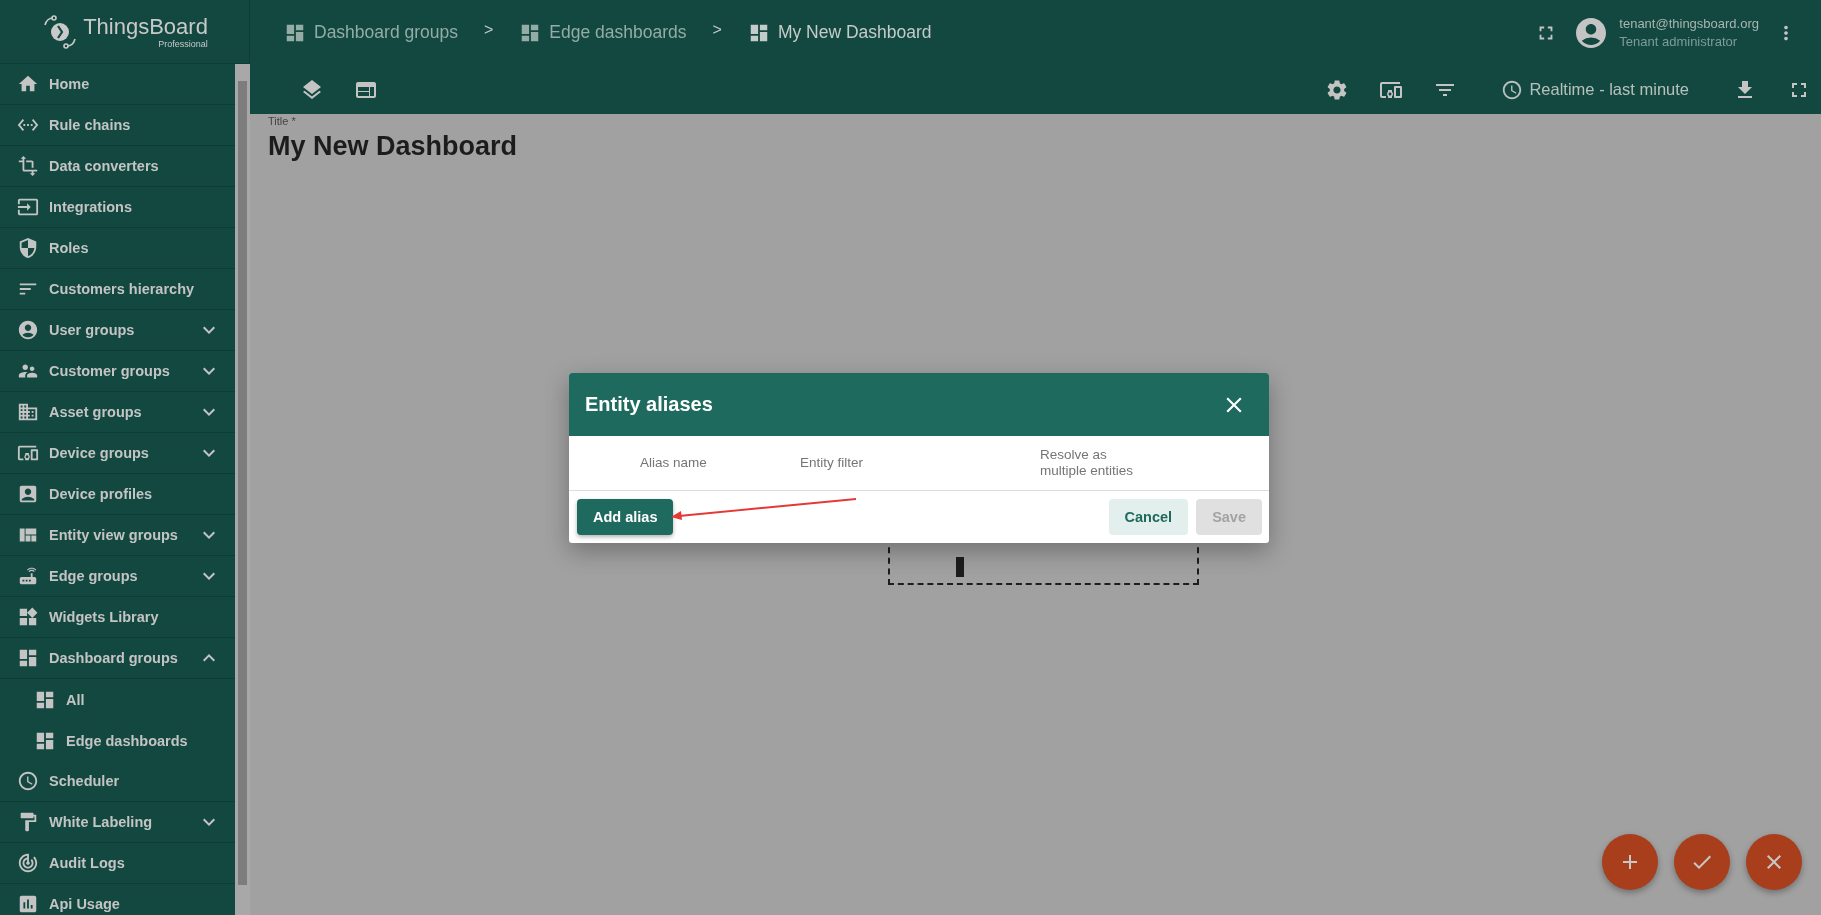  Describe the element at coordinates (1774, 862) in the screenshot. I see `close-button` at that location.